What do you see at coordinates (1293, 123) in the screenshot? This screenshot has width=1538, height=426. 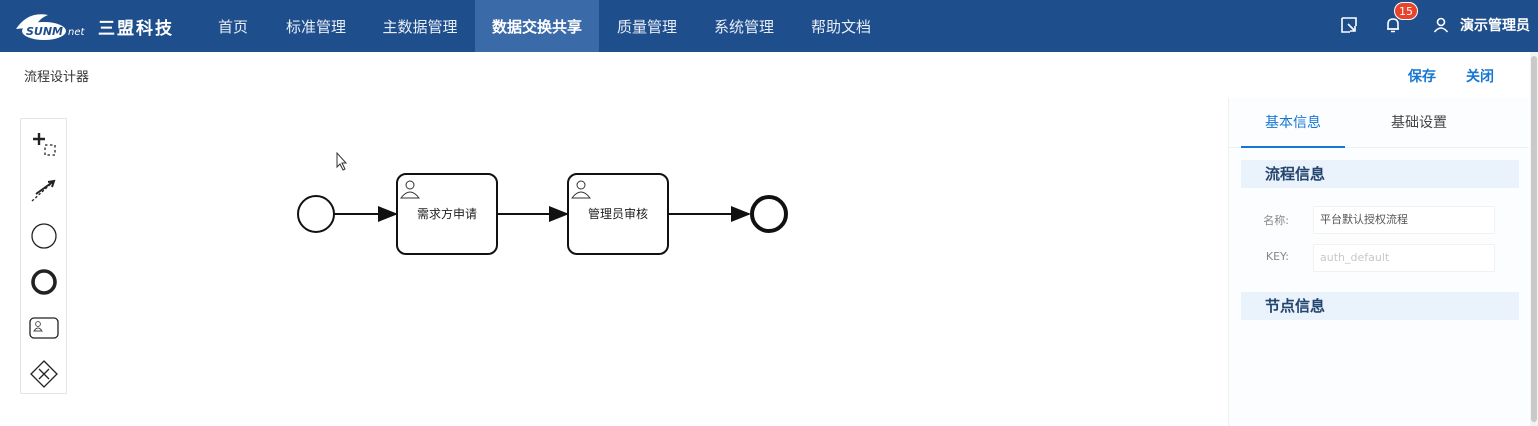 I see `tab-basic-info: 基本信息` at bounding box center [1293, 123].